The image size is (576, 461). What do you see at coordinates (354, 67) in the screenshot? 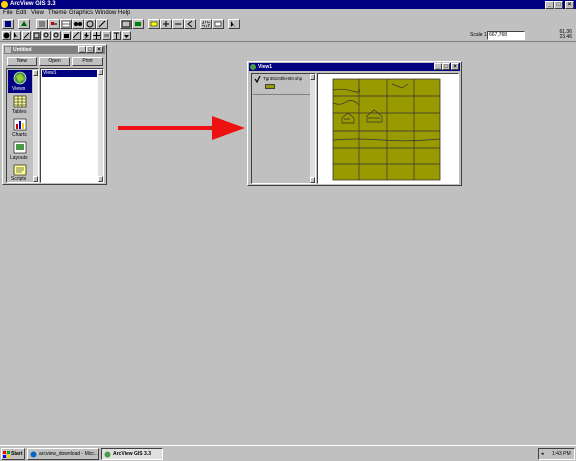
I see `view-title-bar: View1 _ □ ×` at bounding box center [354, 67].